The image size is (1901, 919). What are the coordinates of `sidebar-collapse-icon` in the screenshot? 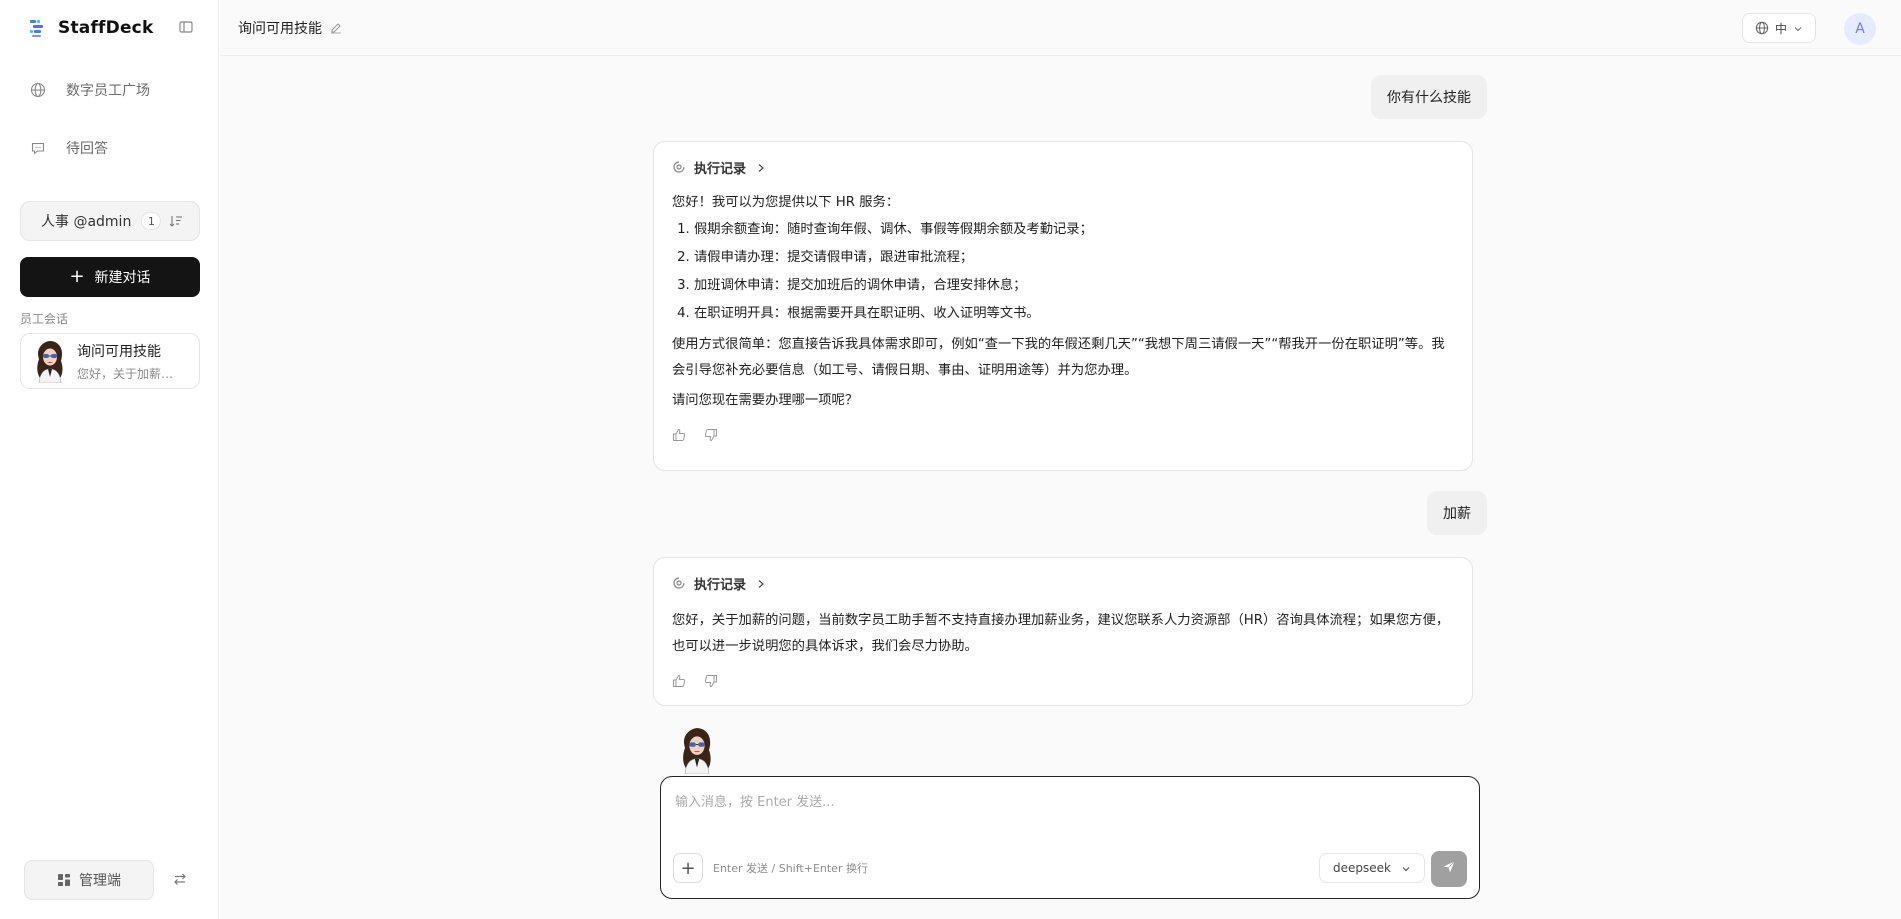 It's located at (186, 27).